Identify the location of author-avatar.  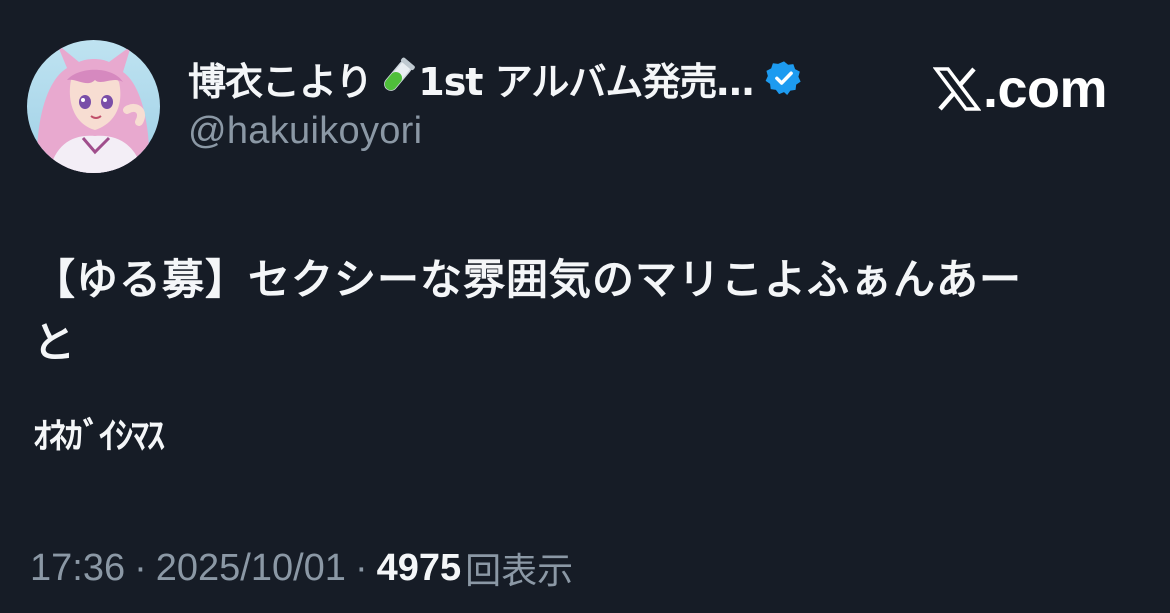
(93, 106).